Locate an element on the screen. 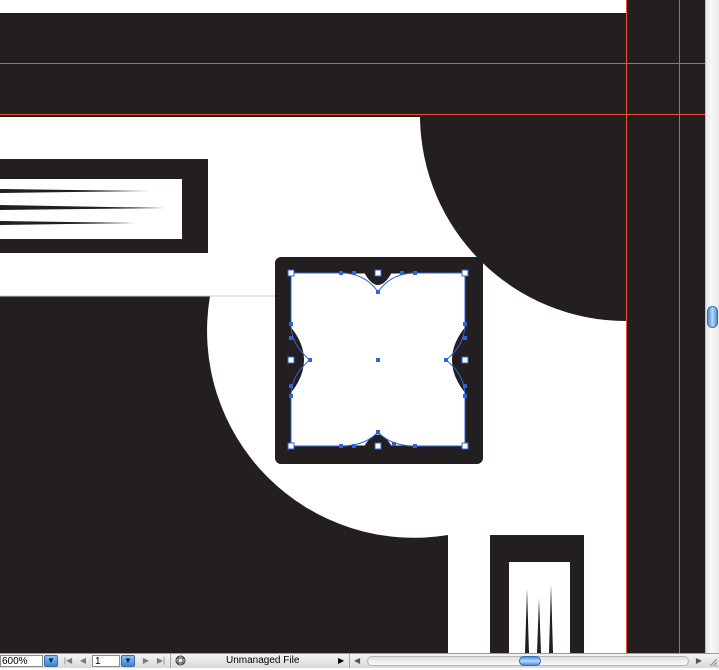  artwork-right-column is located at coordinates (665, 326).